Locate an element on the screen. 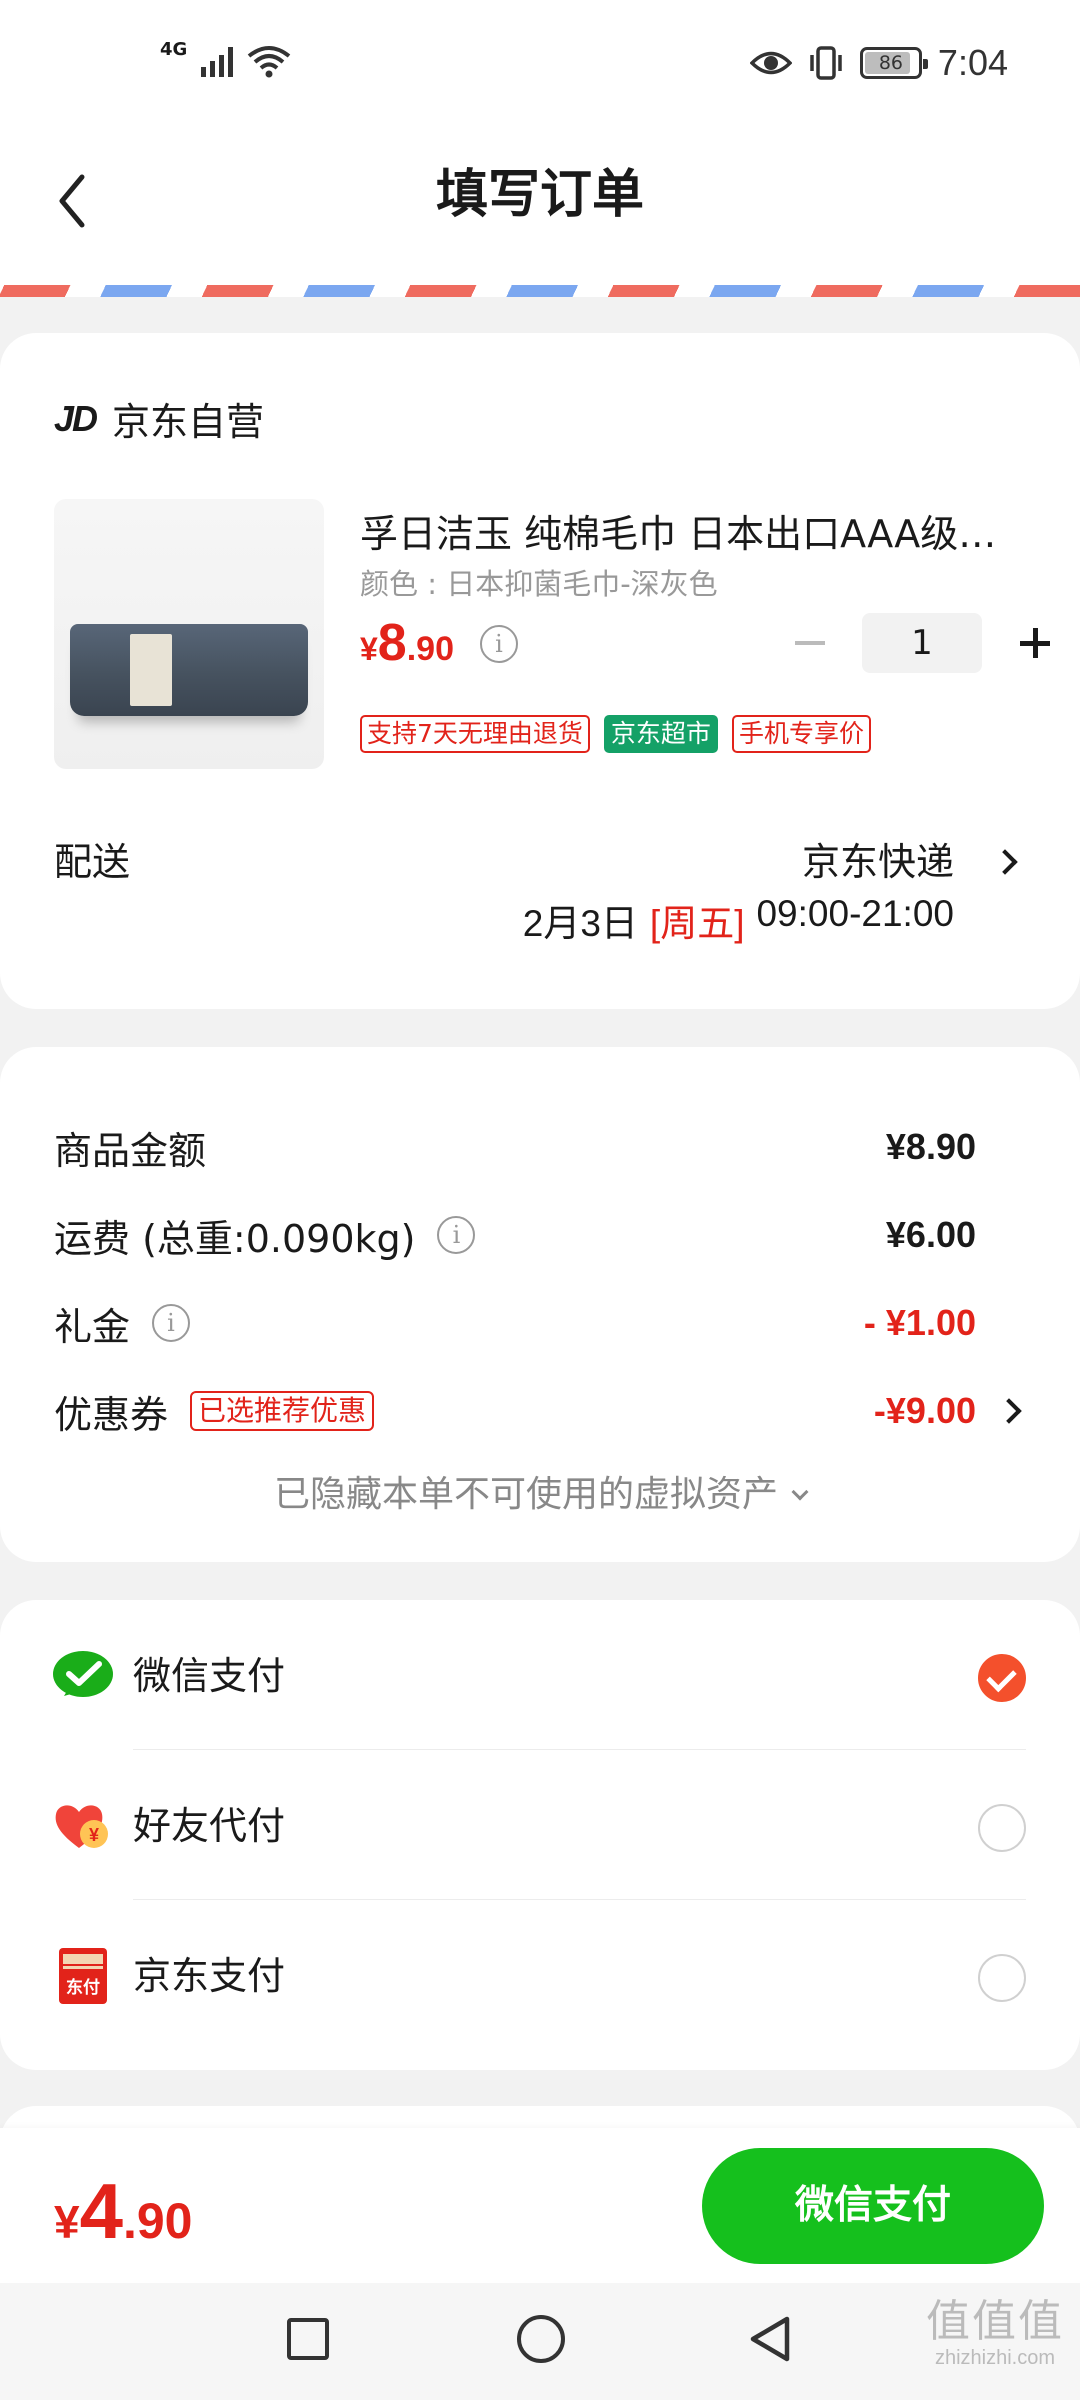 Image resolution: width=1080 pixels, height=2400 pixels. coupon-badge: 已选推荐优惠 is located at coordinates (282, 1411).